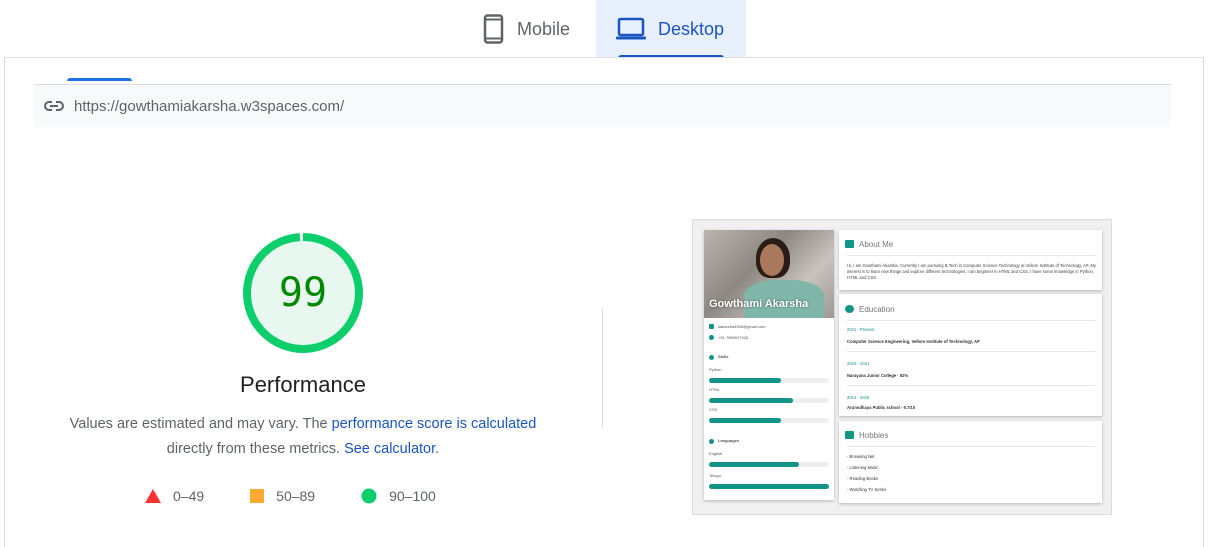 Image resolution: width=1208 pixels, height=547 pixels. I want to click on profile-name: Gowthami Akarsha, so click(759, 304).